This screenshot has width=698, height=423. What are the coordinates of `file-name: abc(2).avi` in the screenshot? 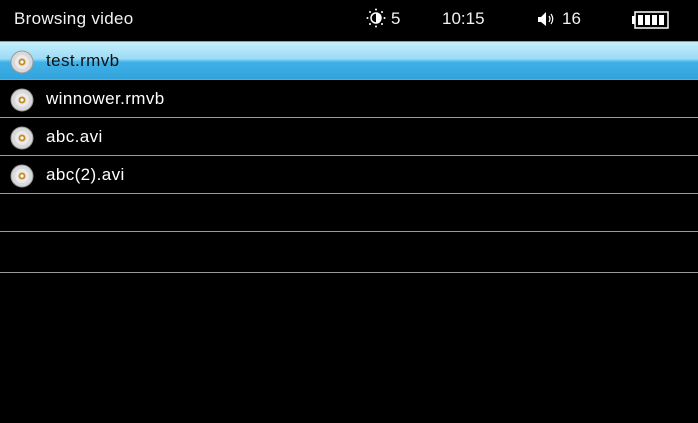 It's located at (85, 174).